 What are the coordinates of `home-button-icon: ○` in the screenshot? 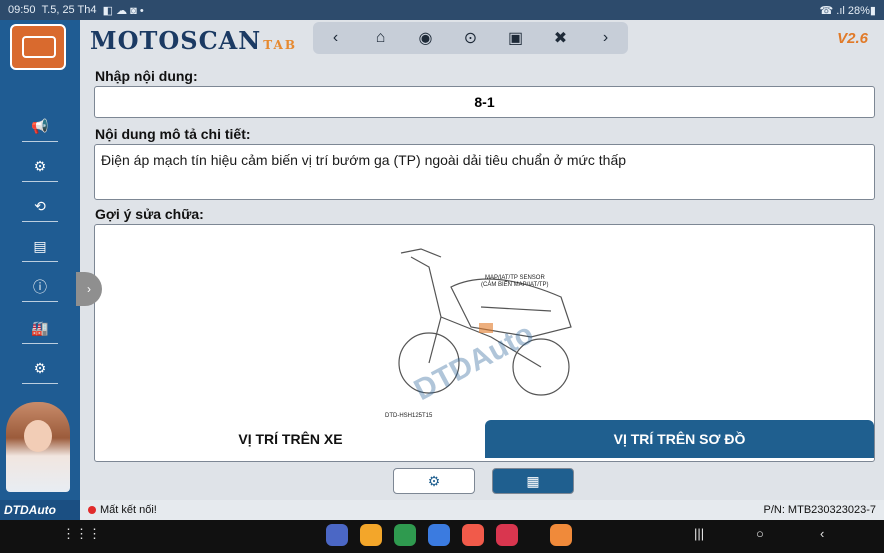 It's located at (760, 533).